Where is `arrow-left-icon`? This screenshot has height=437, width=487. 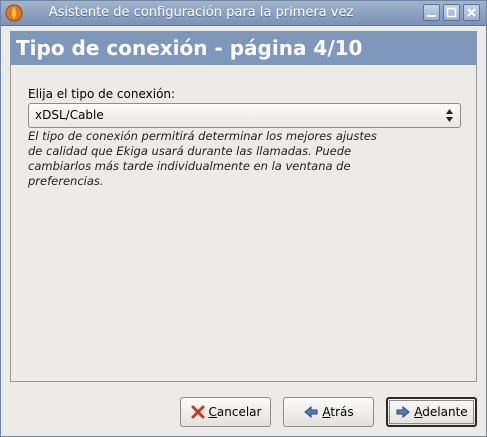 arrow-left-icon is located at coordinates (311, 412).